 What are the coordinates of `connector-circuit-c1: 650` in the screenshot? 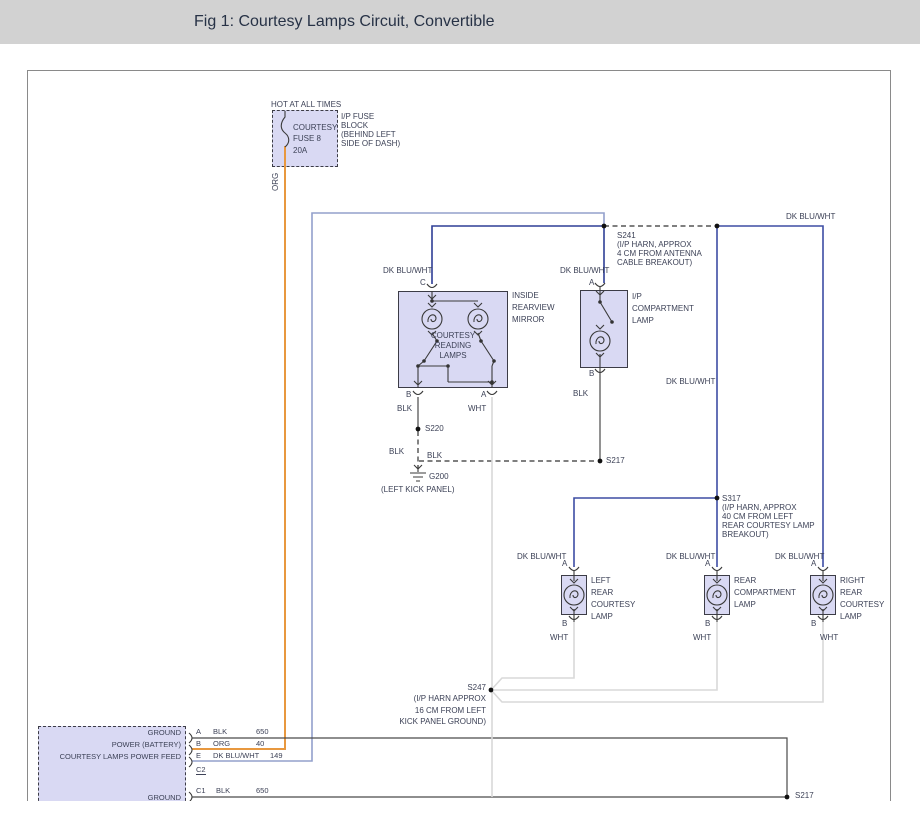 It's located at (262, 790).